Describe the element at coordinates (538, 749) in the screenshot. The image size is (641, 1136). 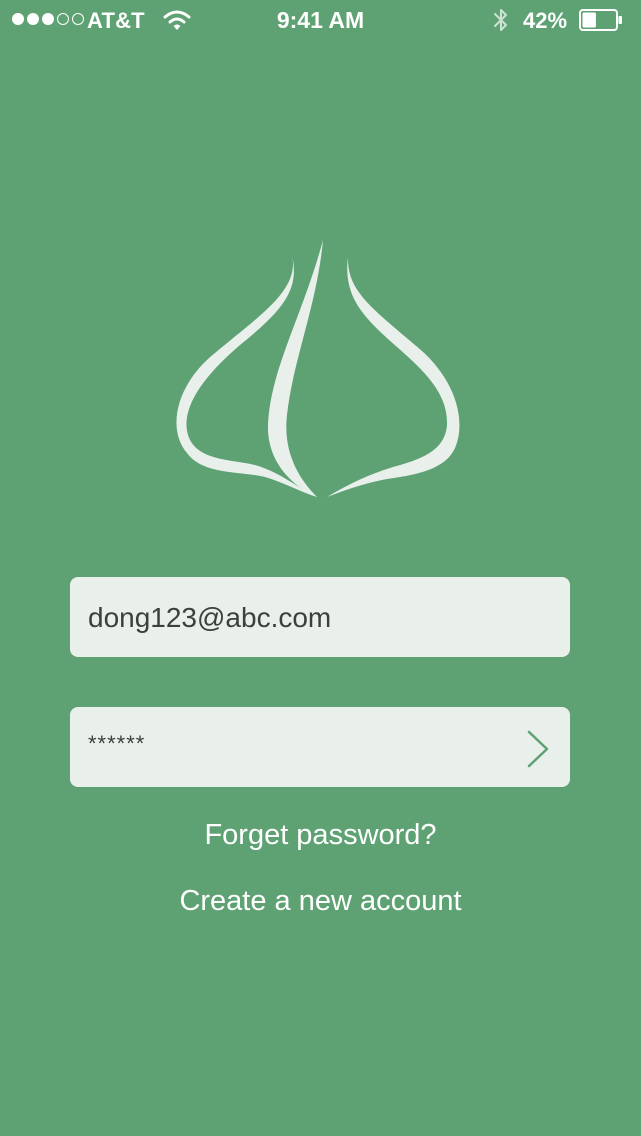
I see `chevron-right-icon` at that location.